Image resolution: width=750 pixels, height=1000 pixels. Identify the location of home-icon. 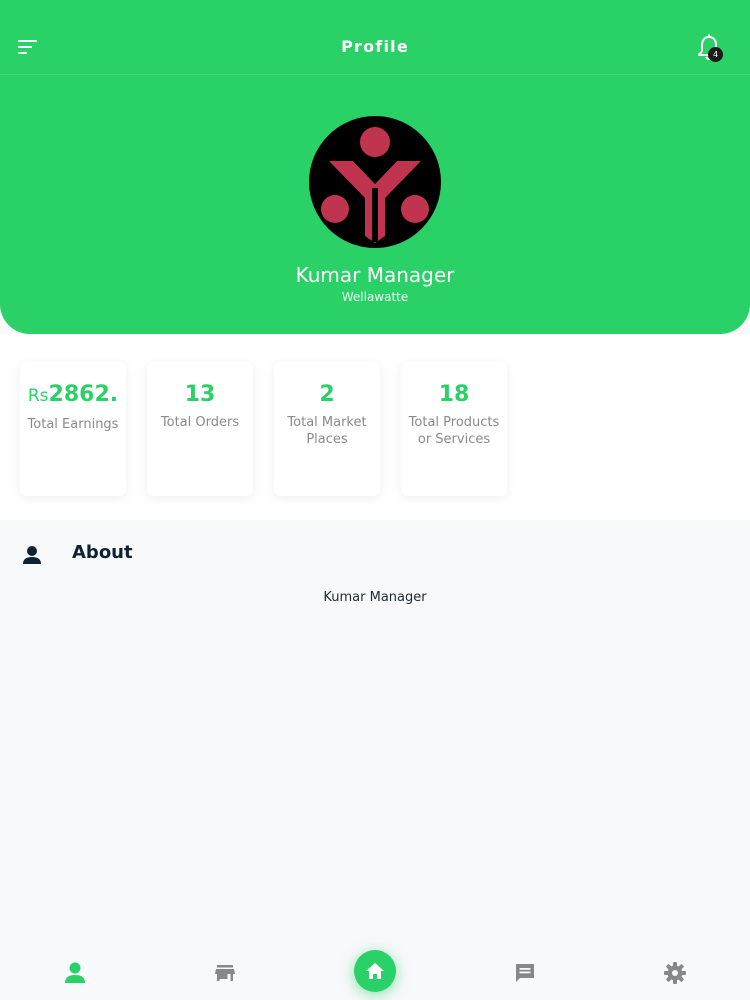
(375, 971).